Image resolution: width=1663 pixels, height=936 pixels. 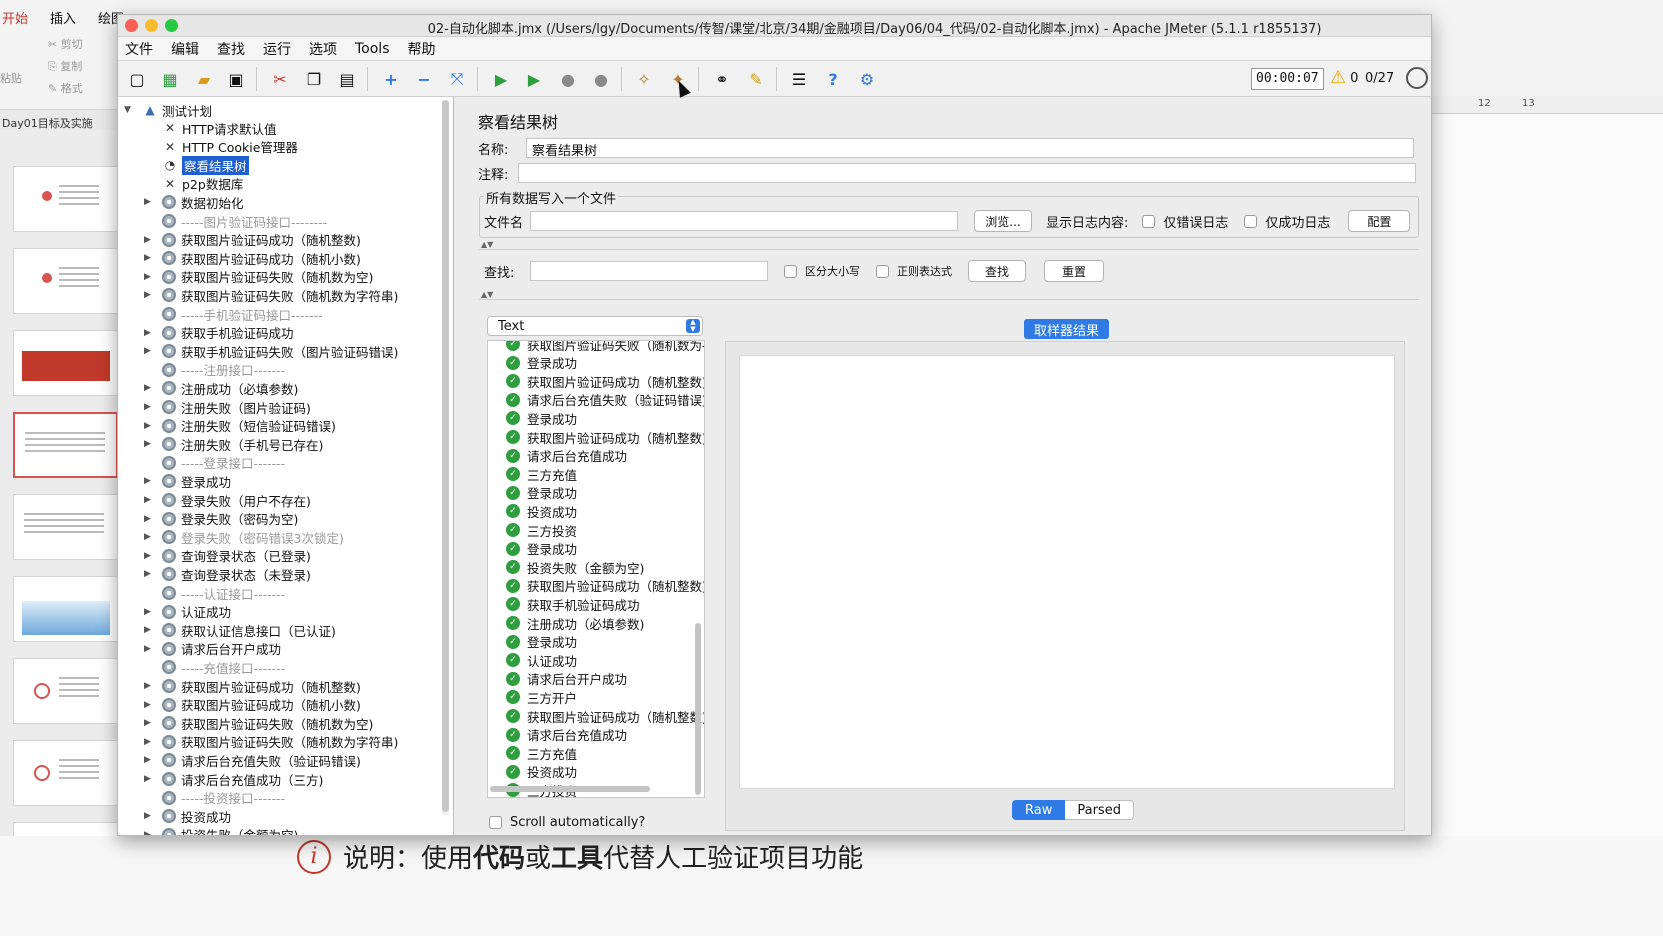 I want to click on result-item: ✓ 投资失败（金额为空), so click(x=575, y=567).